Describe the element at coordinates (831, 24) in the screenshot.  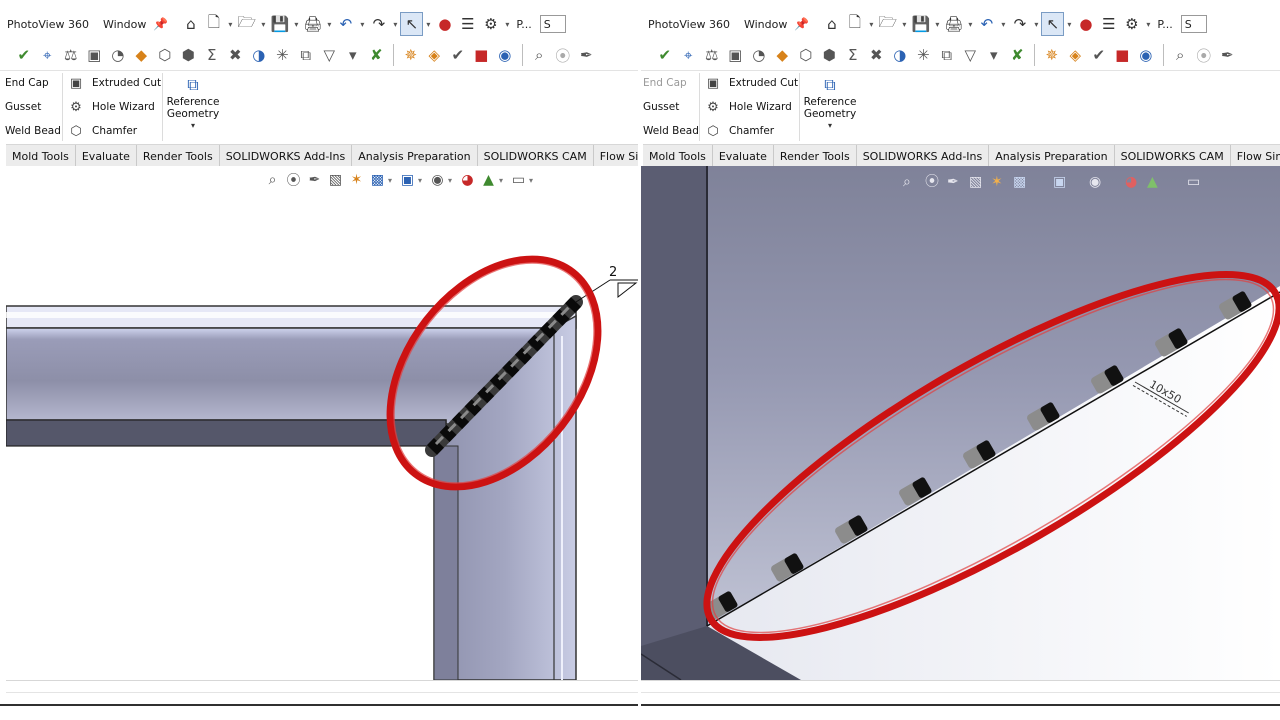
I see `home-icon: ⌂` at that location.